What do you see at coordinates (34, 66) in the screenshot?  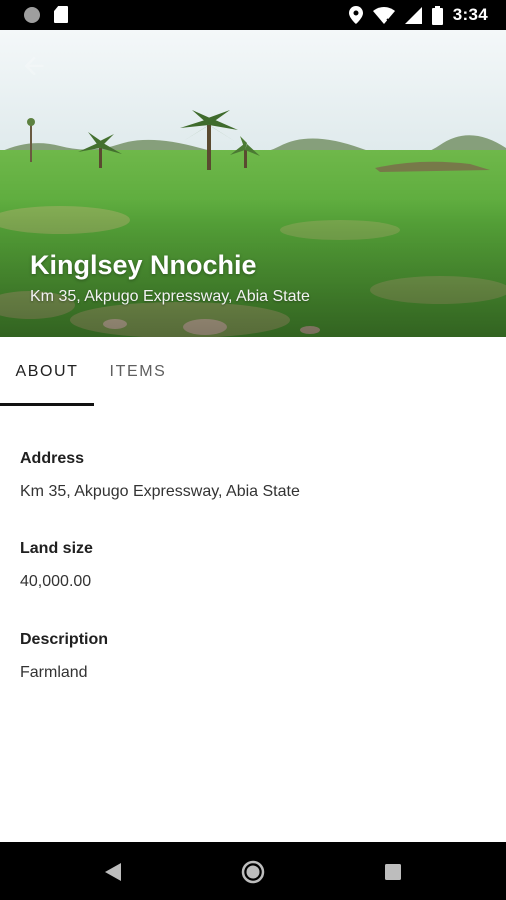 I see `arrow-back-icon` at bounding box center [34, 66].